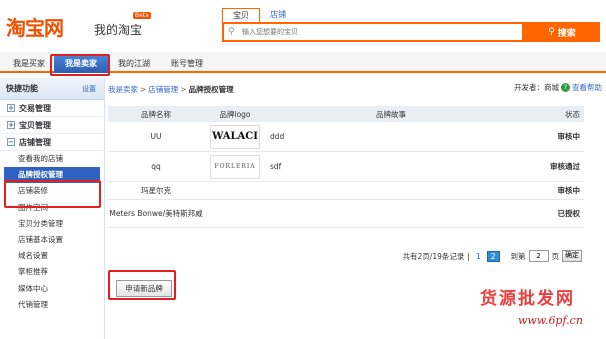 This screenshot has height=339, width=606. What do you see at coordinates (433, 256) in the screenshot?
I see `pager-summary: 共有2页/19条记录` at bounding box center [433, 256].